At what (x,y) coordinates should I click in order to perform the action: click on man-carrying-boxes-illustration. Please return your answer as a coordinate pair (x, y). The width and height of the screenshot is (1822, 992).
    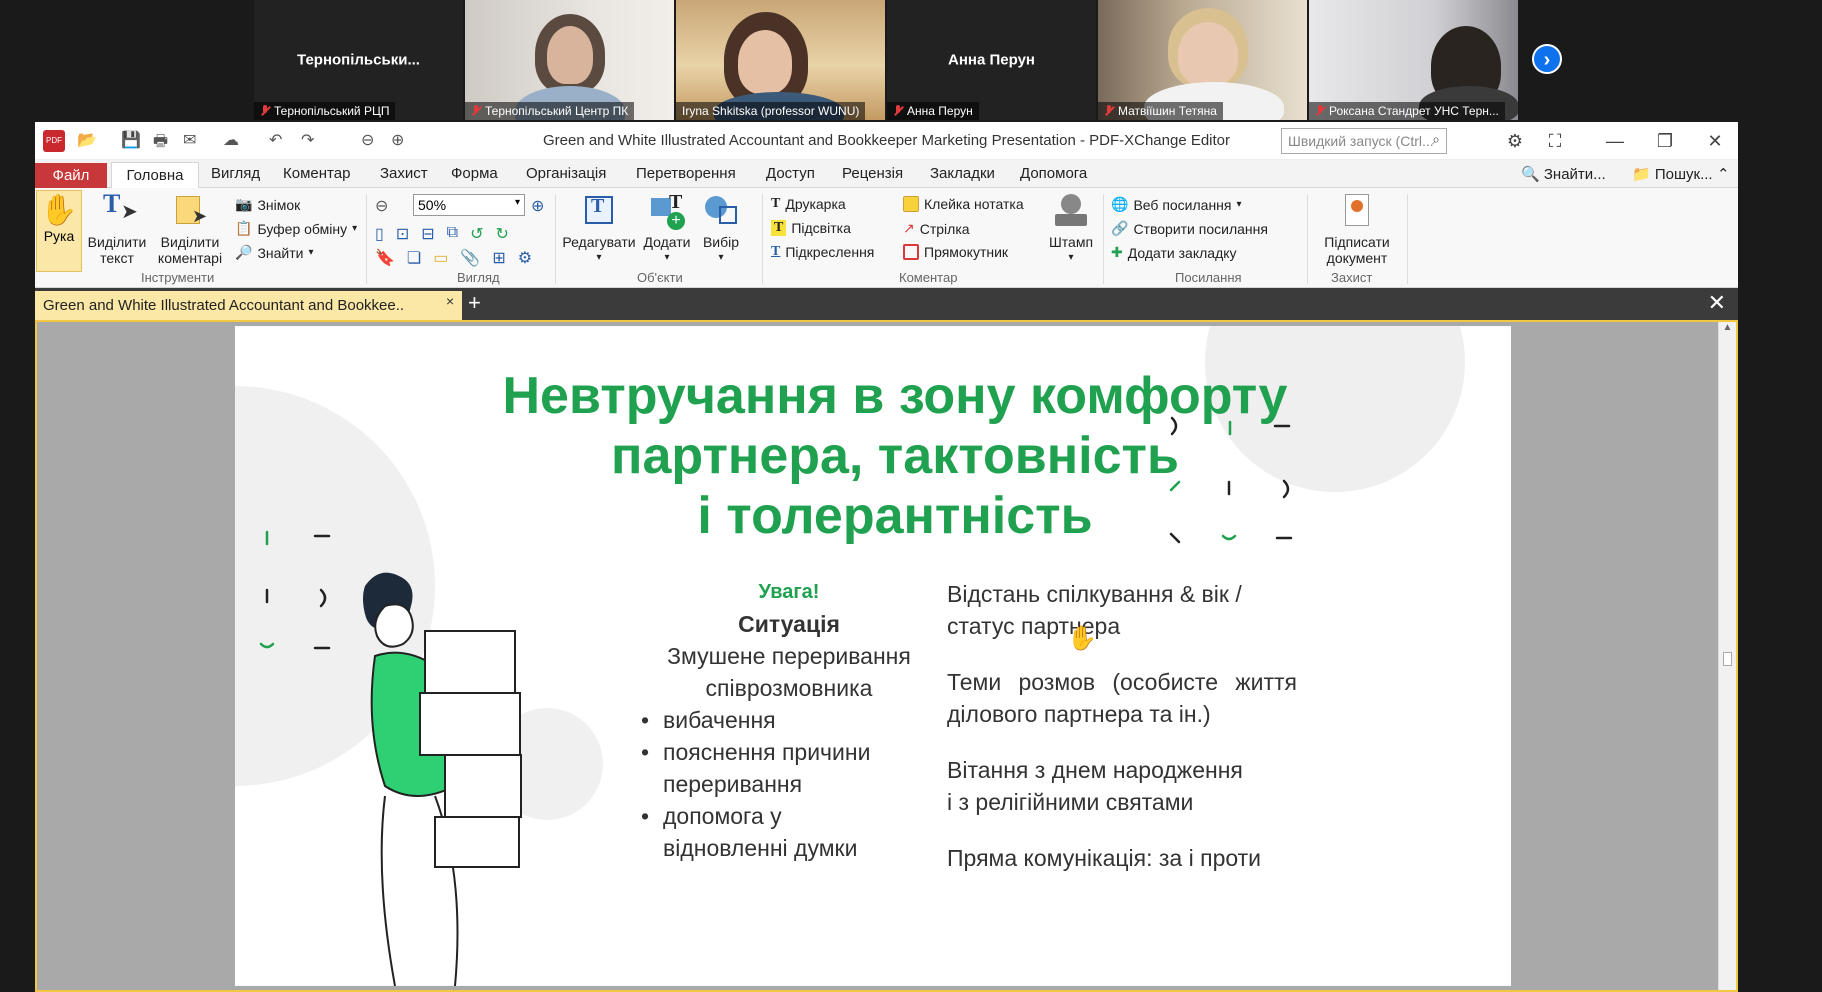
    Looking at the image, I should click on (442, 779).